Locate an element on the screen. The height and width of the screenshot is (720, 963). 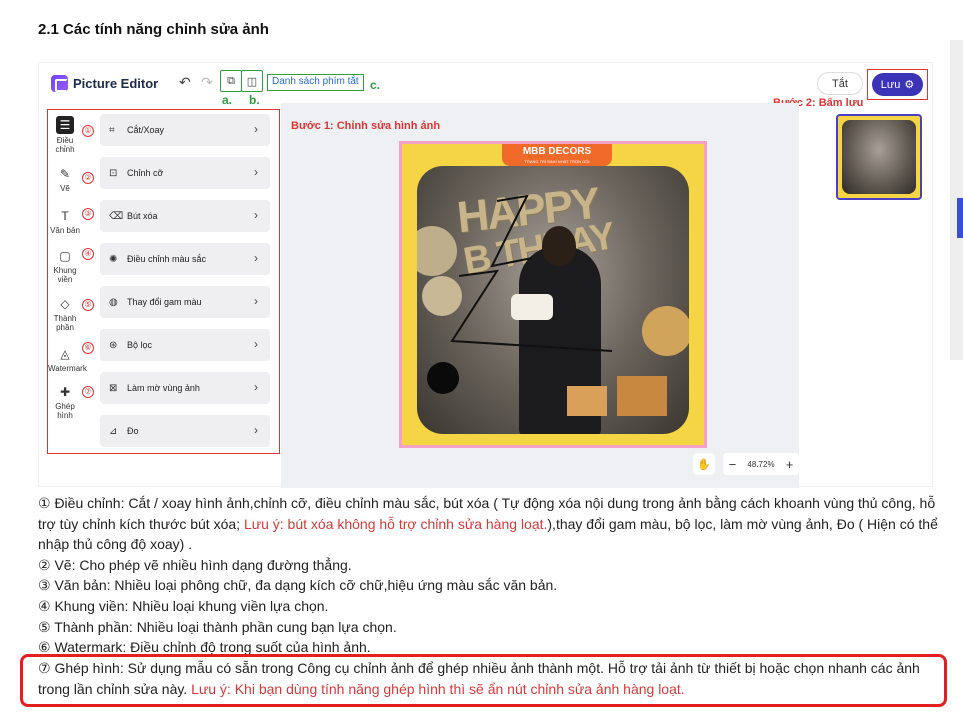
app-brand: Picture Editor is located at coordinates (116, 83).